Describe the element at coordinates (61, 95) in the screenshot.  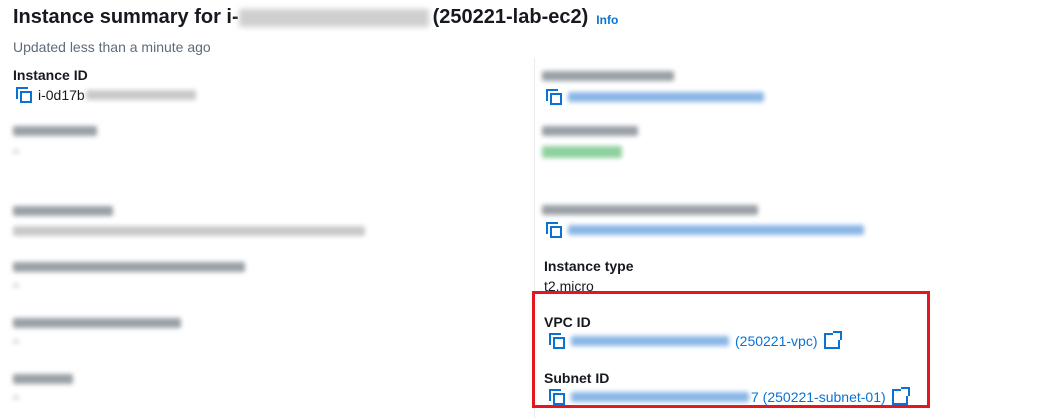
I see `instance-id-text: i-0d17b` at that location.